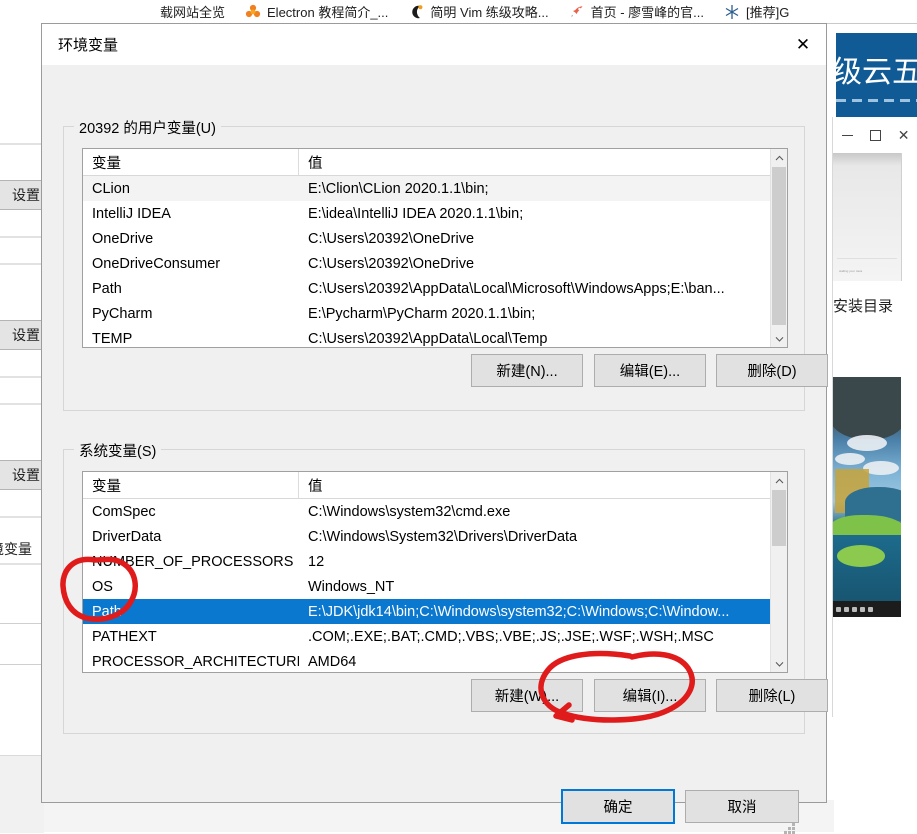 The width and height of the screenshot is (917, 834). What do you see at coordinates (577, 12) in the screenshot?
I see `rocket-icon` at bounding box center [577, 12].